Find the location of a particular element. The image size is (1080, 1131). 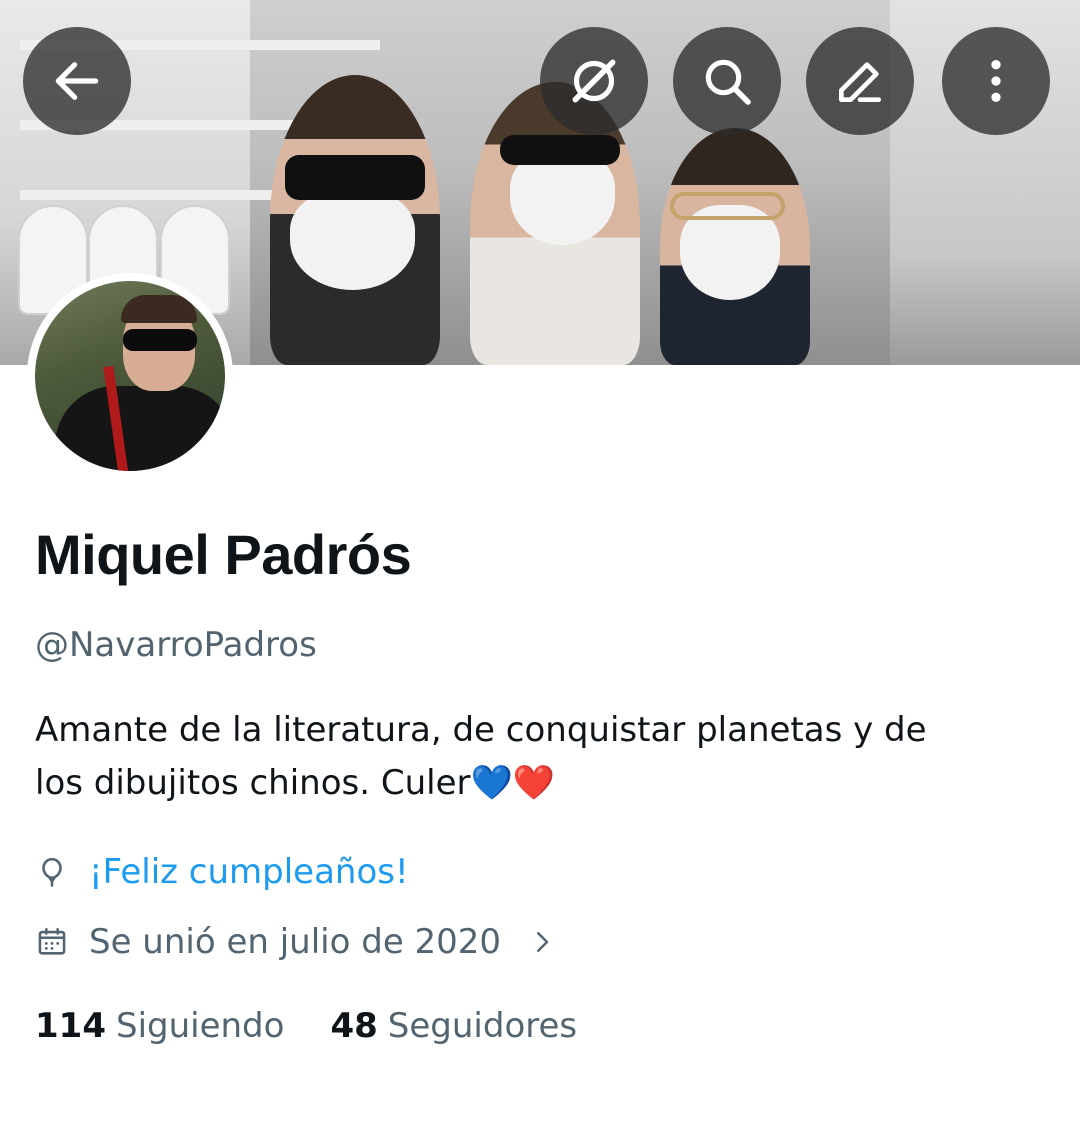

avatar-photo is located at coordinates (130, 376).